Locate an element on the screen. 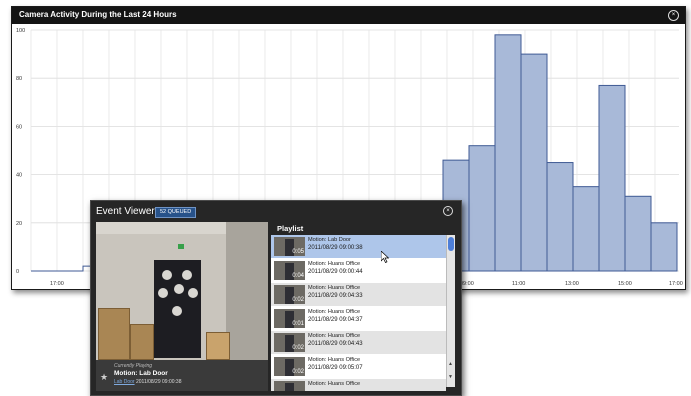 The height and width of the screenshot is (396, 691). currently-playing-details: Lab Door 2011/08/29 09:00:38 is located at coordinates (147, 382).